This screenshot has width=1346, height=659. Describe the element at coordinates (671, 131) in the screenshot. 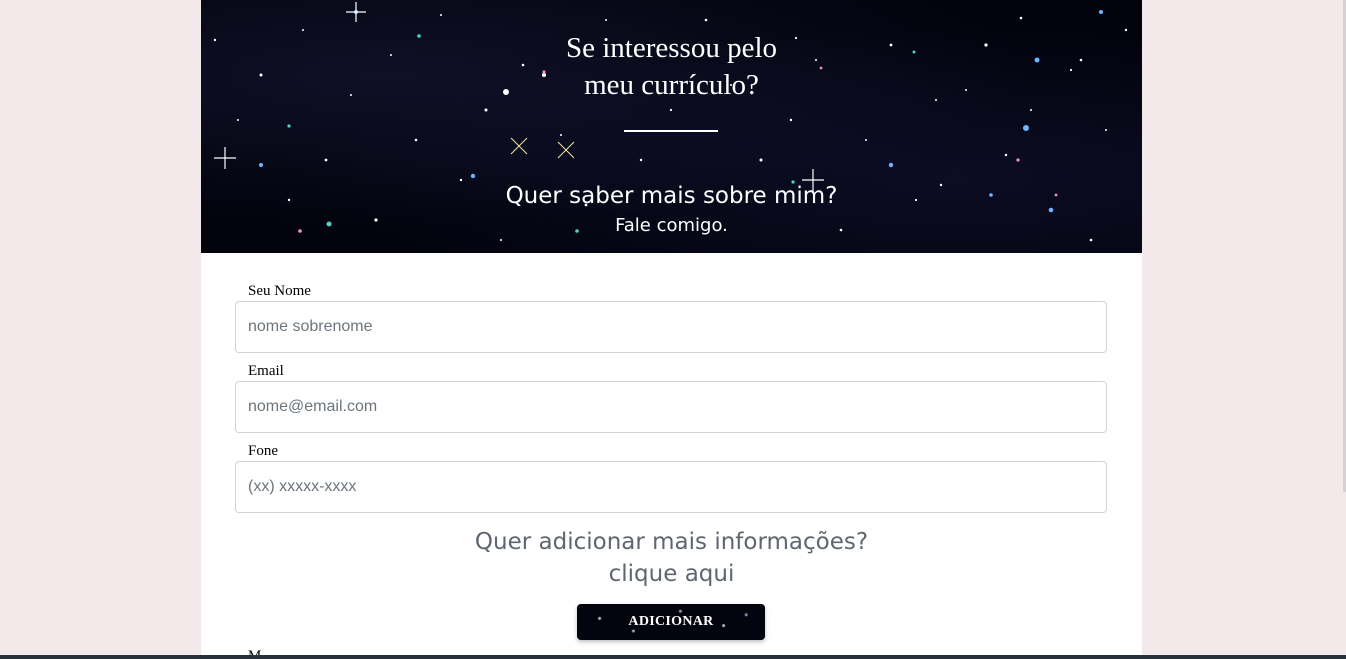

I see `hero-divider` at that location.